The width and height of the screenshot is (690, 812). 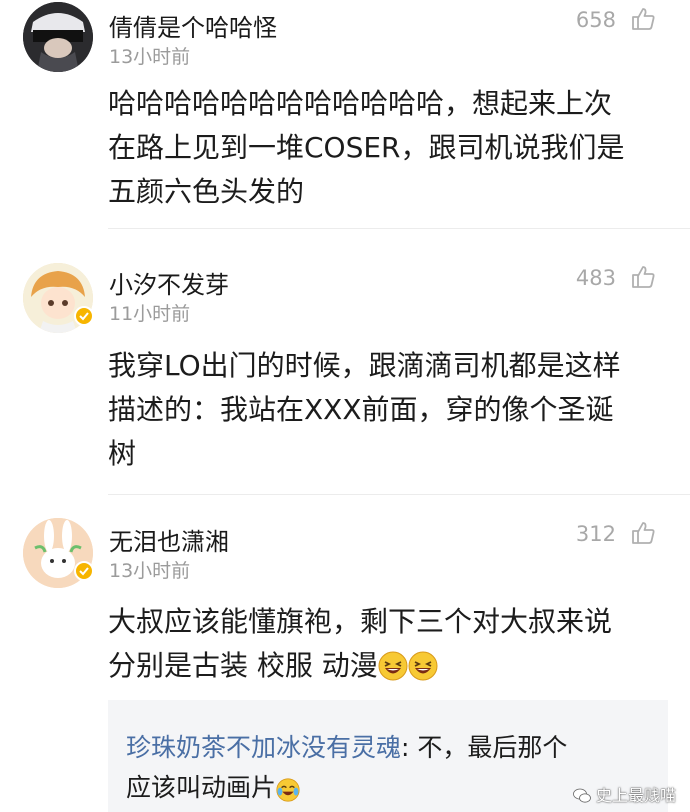 What do you see at coordinates (169, 539) in the screenshot?
I see `username: 无泪也潇湘` at bounding box center [169, 539].